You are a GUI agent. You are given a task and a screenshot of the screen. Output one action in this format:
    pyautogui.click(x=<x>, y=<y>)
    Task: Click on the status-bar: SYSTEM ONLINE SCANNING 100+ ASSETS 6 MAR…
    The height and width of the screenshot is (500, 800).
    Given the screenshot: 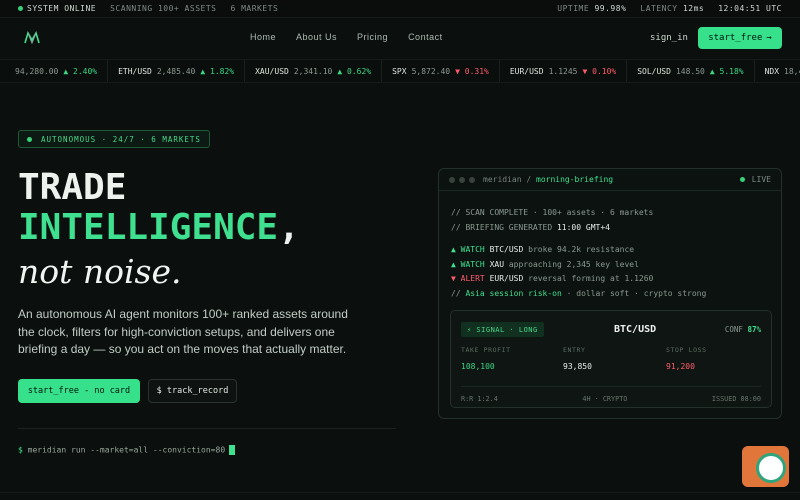 What is the action you would take?
    pyautogui.click(x=400, y=9)
    